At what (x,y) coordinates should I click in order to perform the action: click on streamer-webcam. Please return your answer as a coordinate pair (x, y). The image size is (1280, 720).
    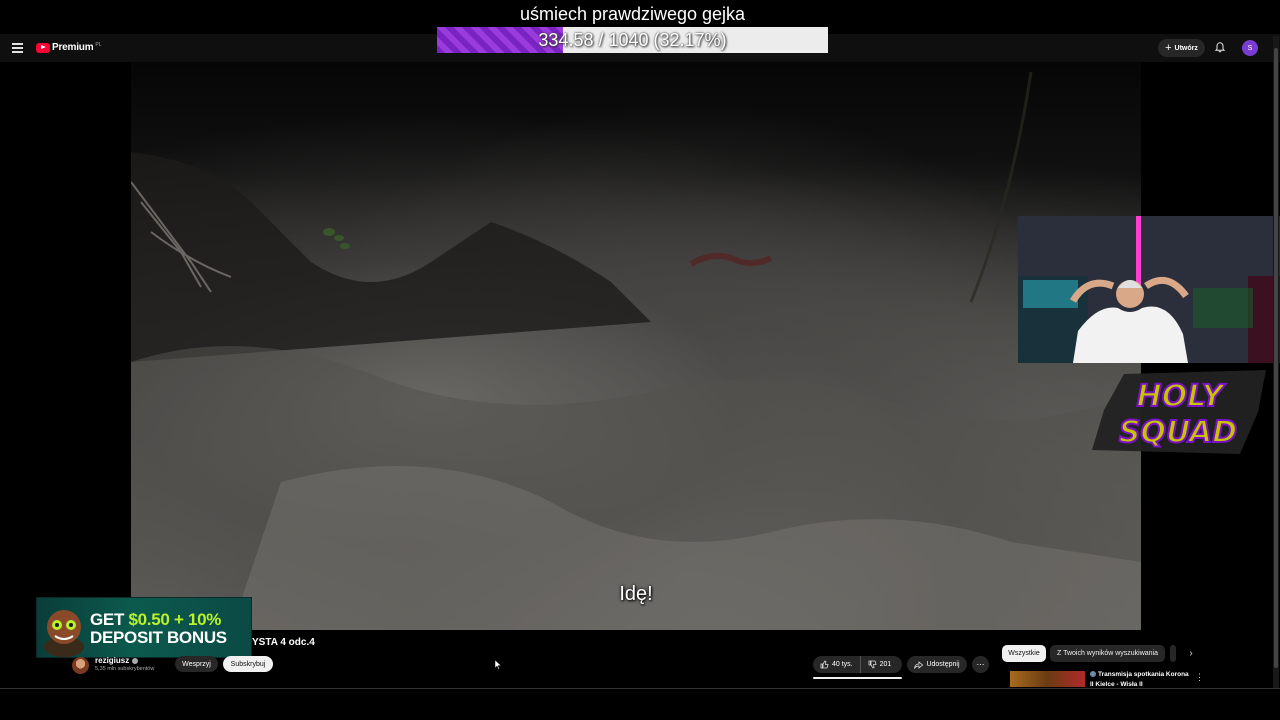
    Looking at the image, I should click on (1149, 289).